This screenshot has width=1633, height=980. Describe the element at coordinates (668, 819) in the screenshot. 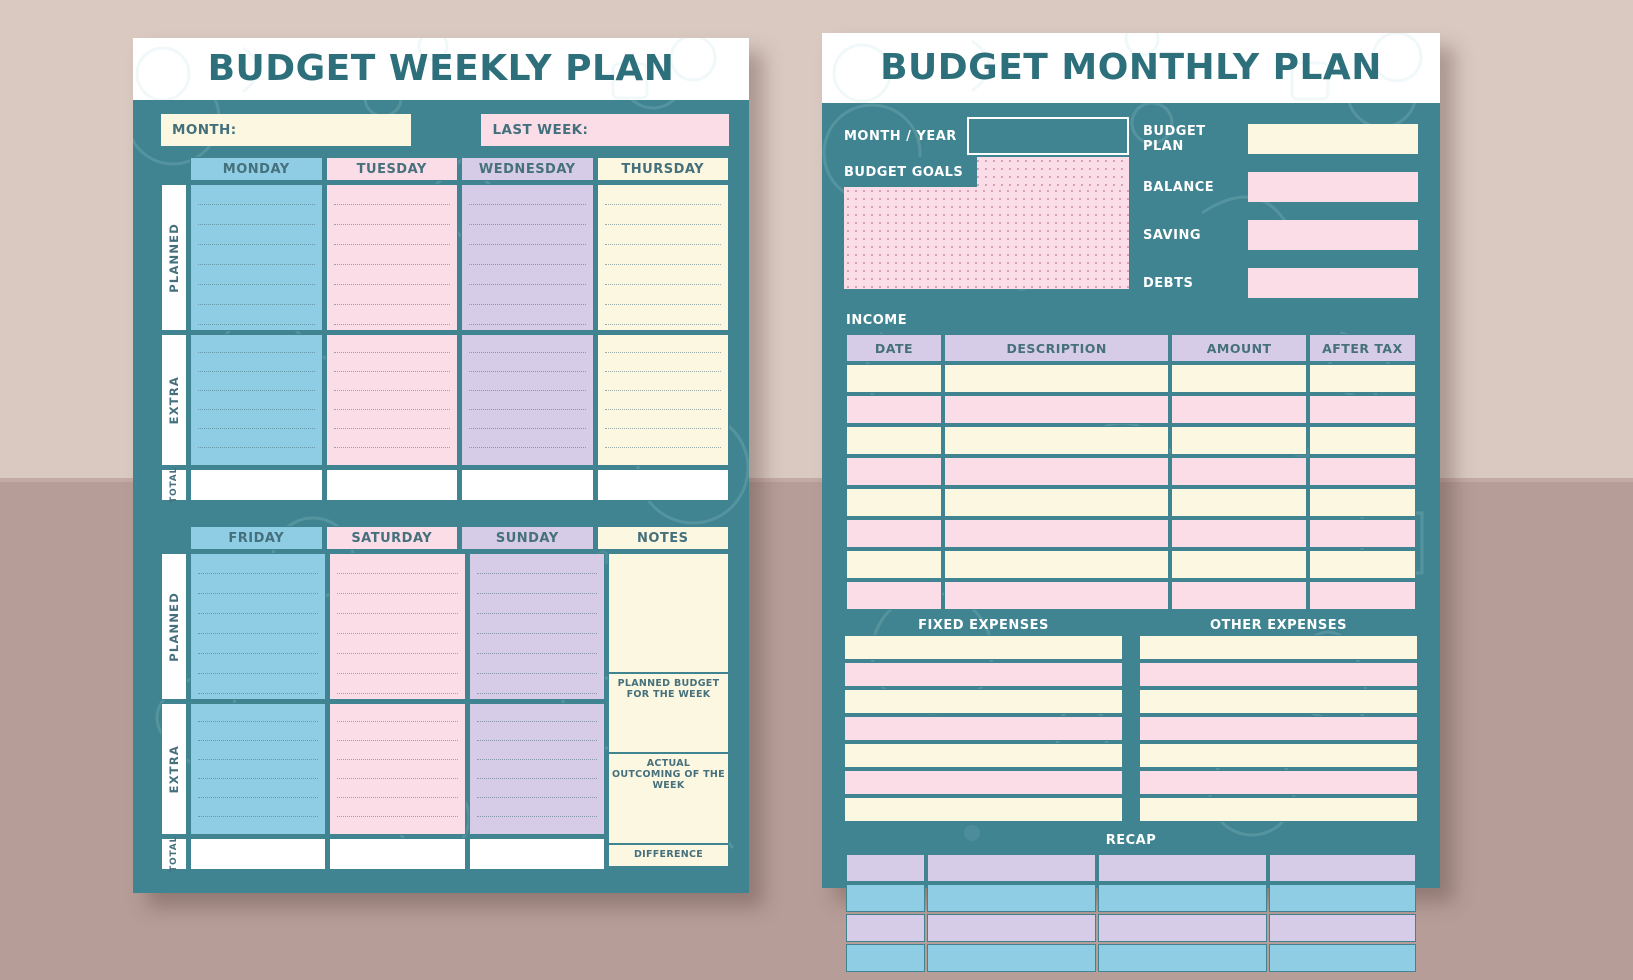

I see `notes-actual-outcome-value` at that location.